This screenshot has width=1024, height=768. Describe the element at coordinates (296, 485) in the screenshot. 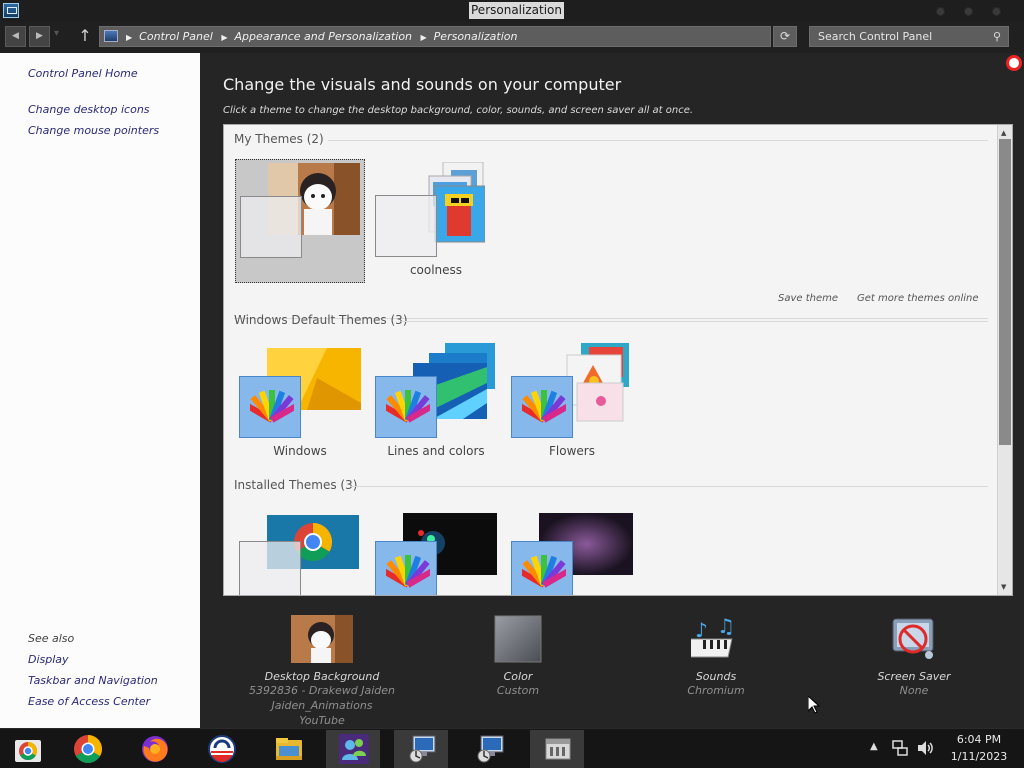

I see `group-header-installed-themes: Installed Themes (3)` at that location.